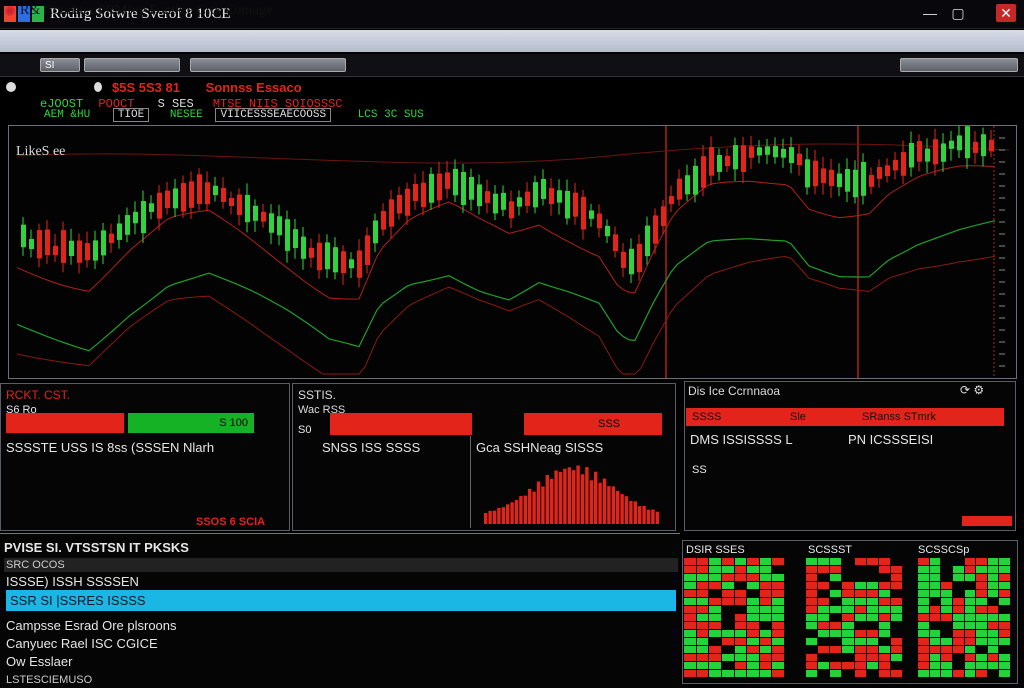  Describe the element at coordinates (341, 565) in the screenshot. I see `trade-log-header` at that location.